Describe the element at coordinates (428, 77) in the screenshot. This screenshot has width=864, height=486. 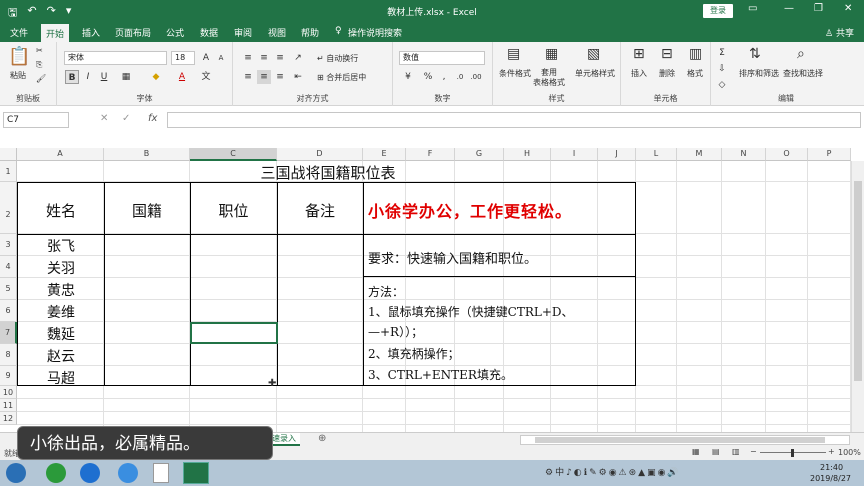
I see `percent-icon: %` at that location.